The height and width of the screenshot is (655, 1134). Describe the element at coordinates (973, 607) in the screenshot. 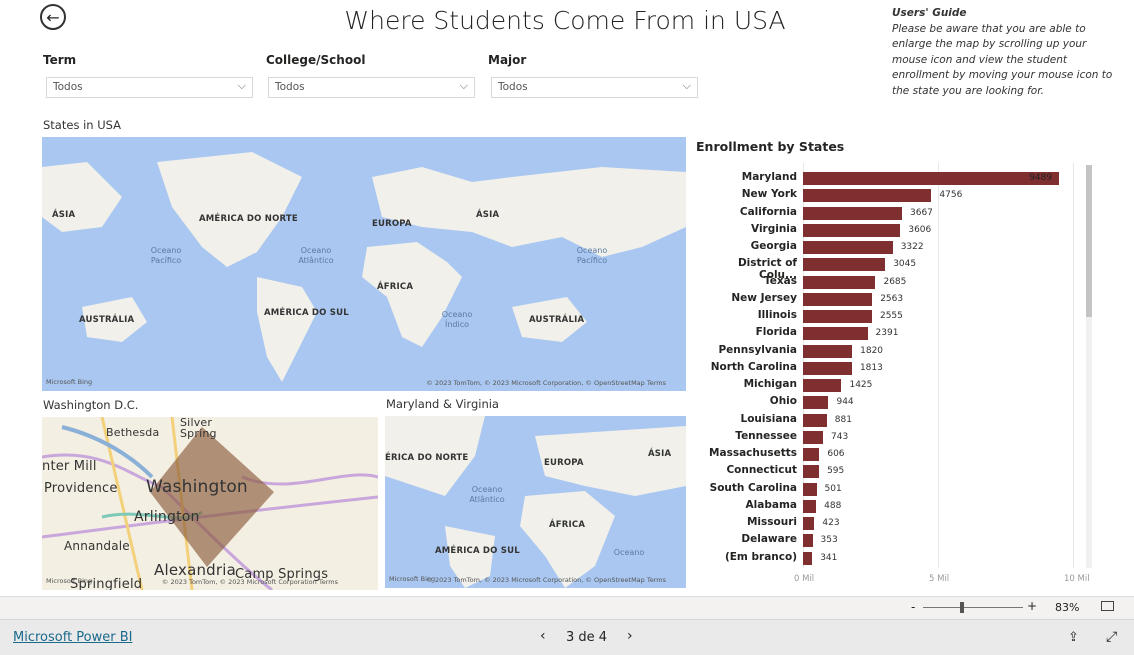

I see `zoom-slider` at that location.